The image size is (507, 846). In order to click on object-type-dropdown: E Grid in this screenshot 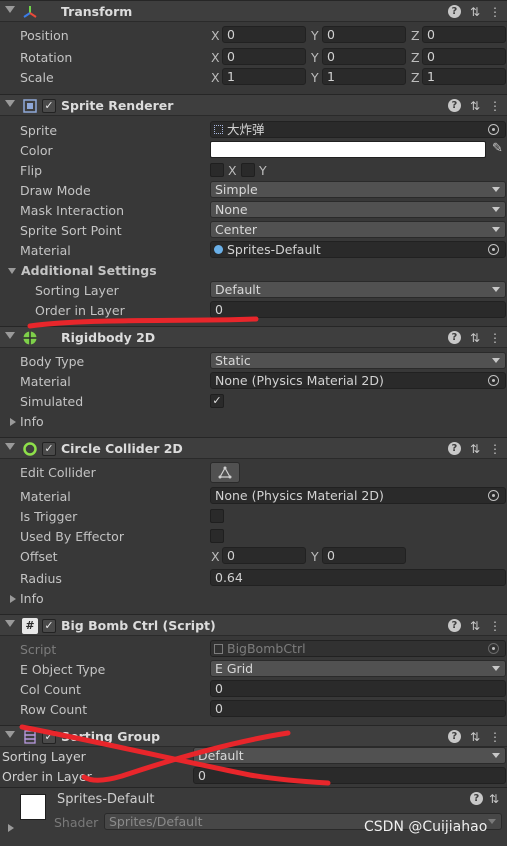, I will do `click(358, 668)`.